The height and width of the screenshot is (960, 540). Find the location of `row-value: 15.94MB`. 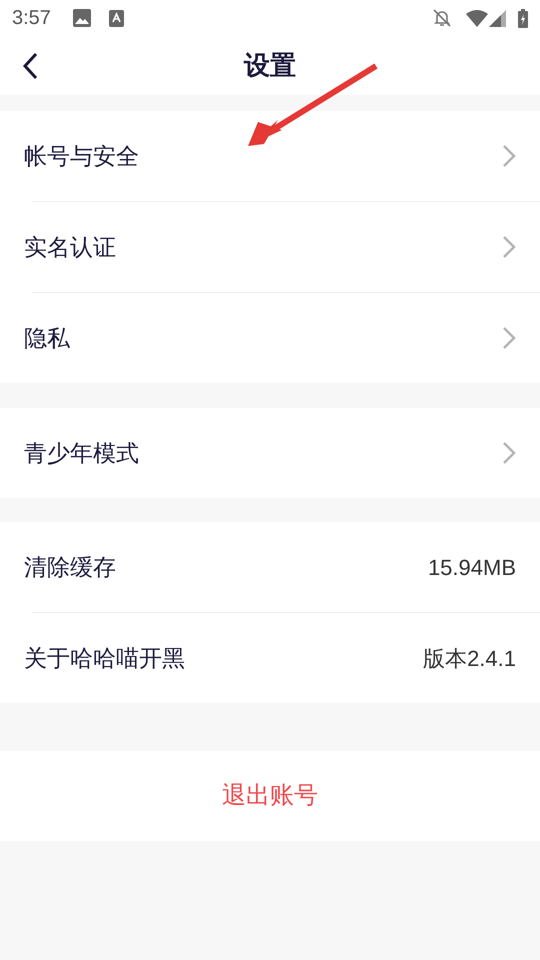

row-value: 15.94MB is located at coordinates (472, 568).